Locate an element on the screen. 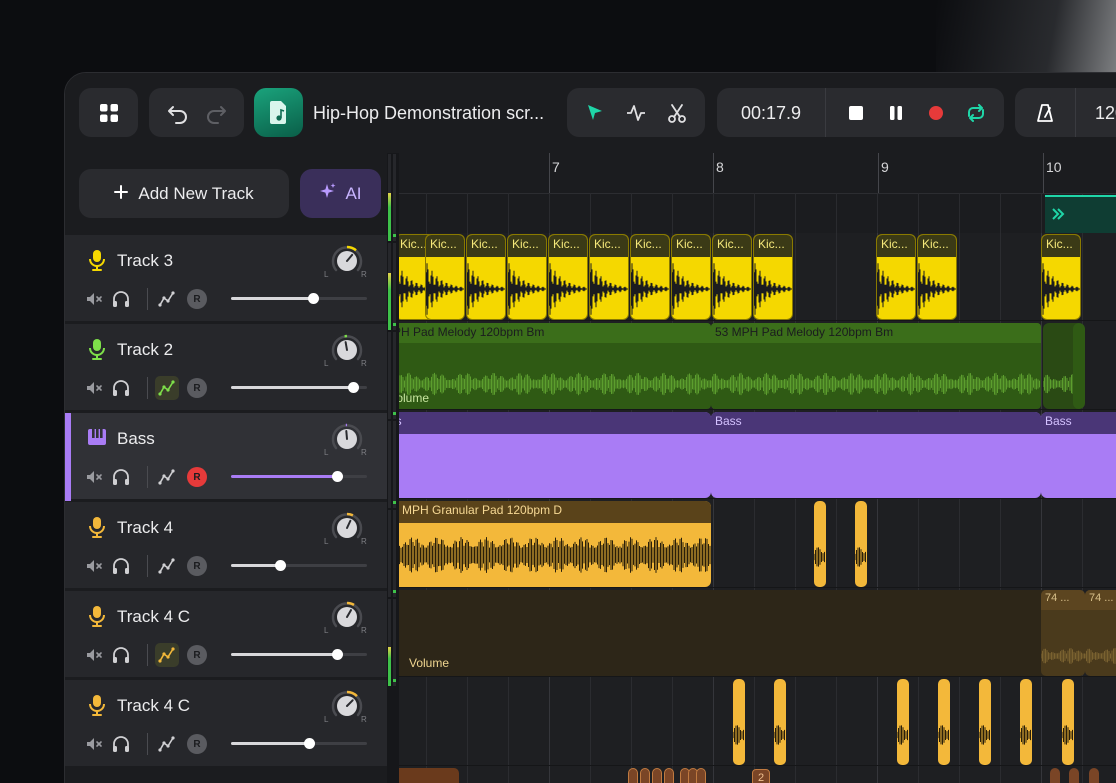 The height and width of the screenshot is (783, 1116). audio-clip is located at coordinates (429, 775).